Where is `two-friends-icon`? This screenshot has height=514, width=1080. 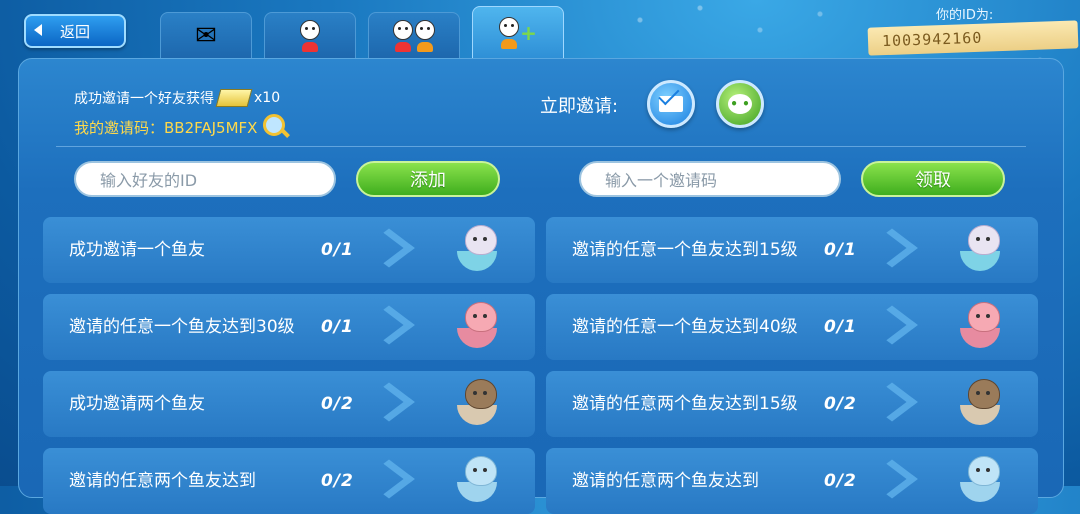 two-friends-icon is located at coordinates (414, 36).